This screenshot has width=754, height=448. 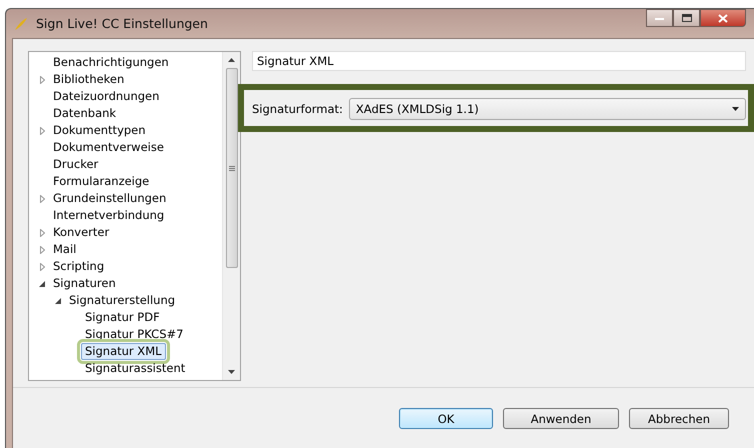 I want to click on tree-item: Signaturen, so click(x=84, y=283).